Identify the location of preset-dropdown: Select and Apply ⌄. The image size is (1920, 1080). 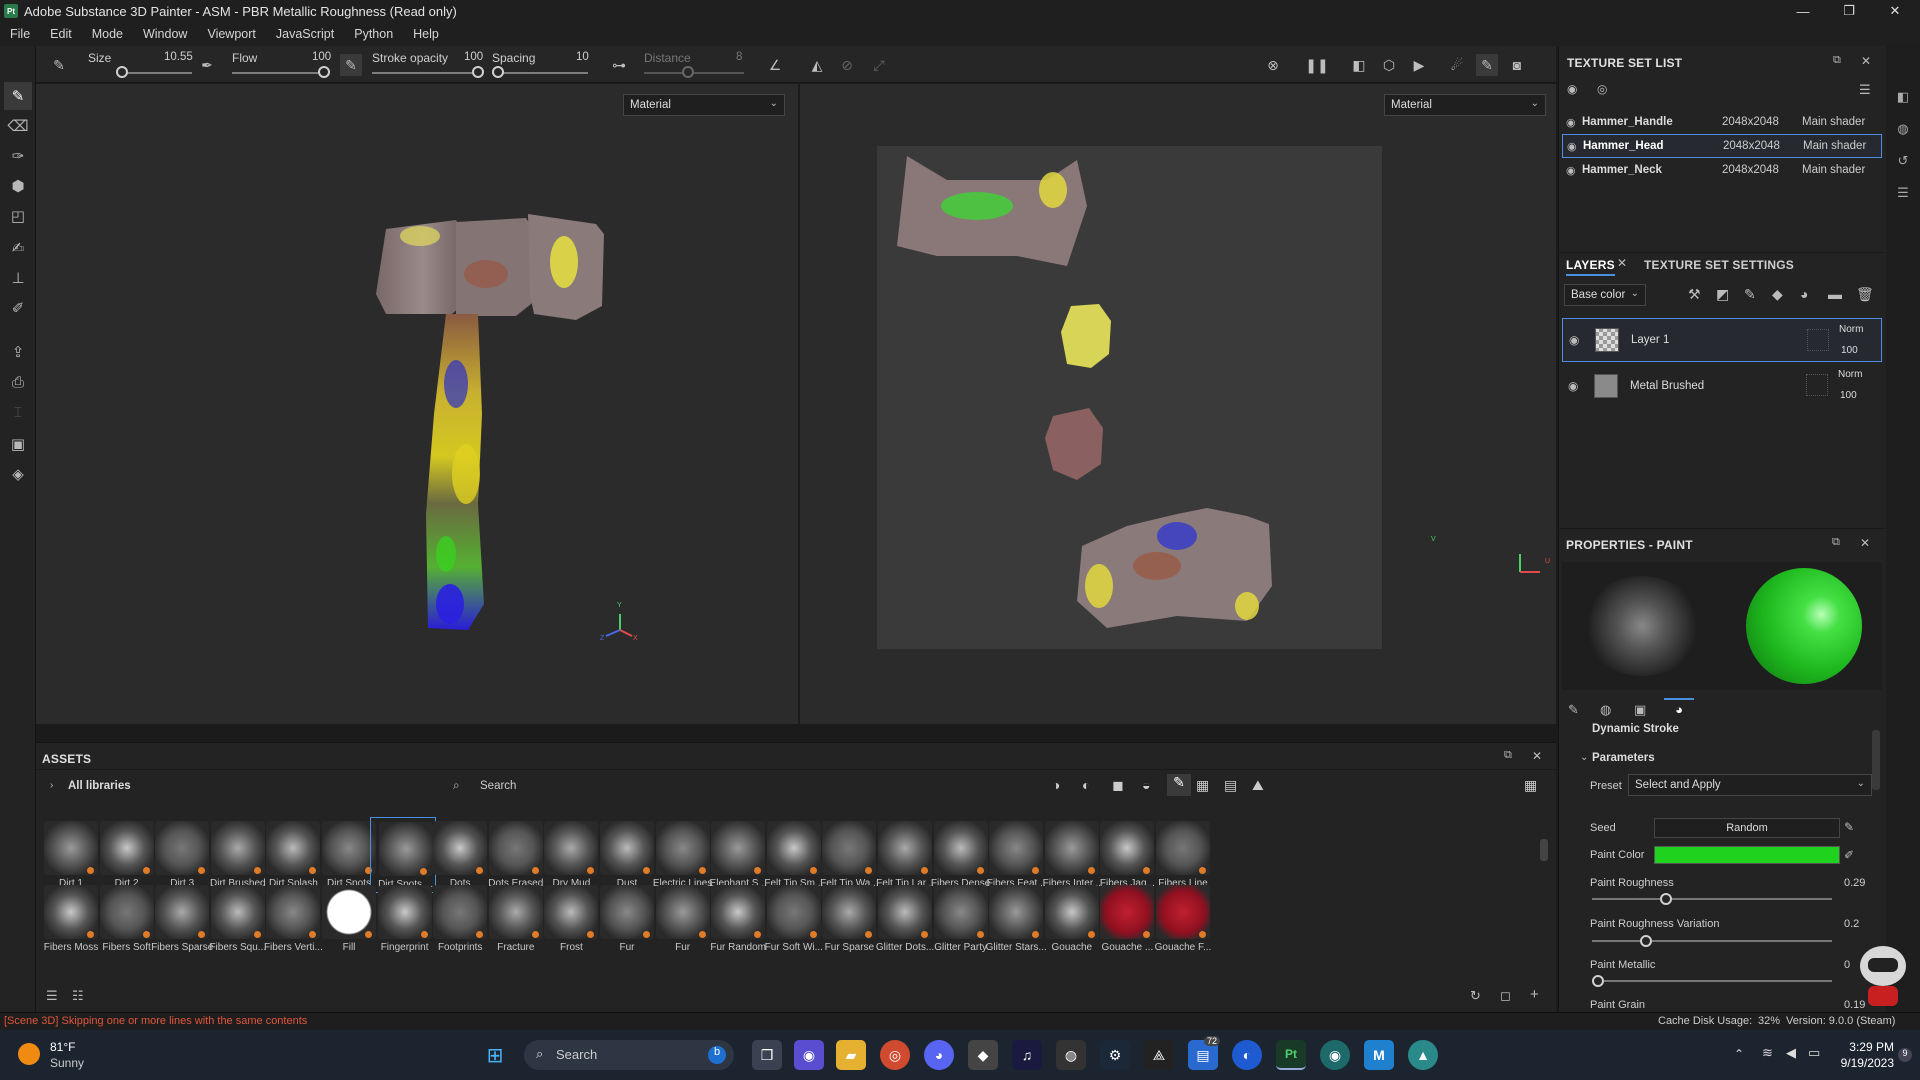
(1750, 785).